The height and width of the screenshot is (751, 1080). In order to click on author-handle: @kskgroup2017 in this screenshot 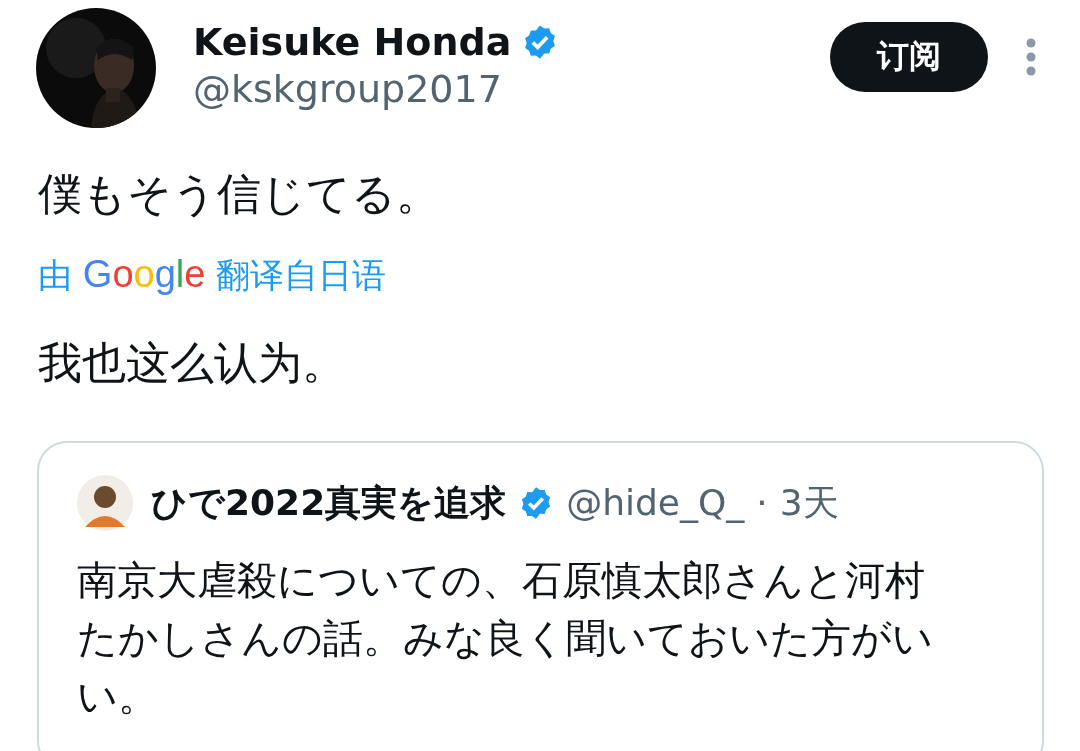, I will do `click(348, 89)`.